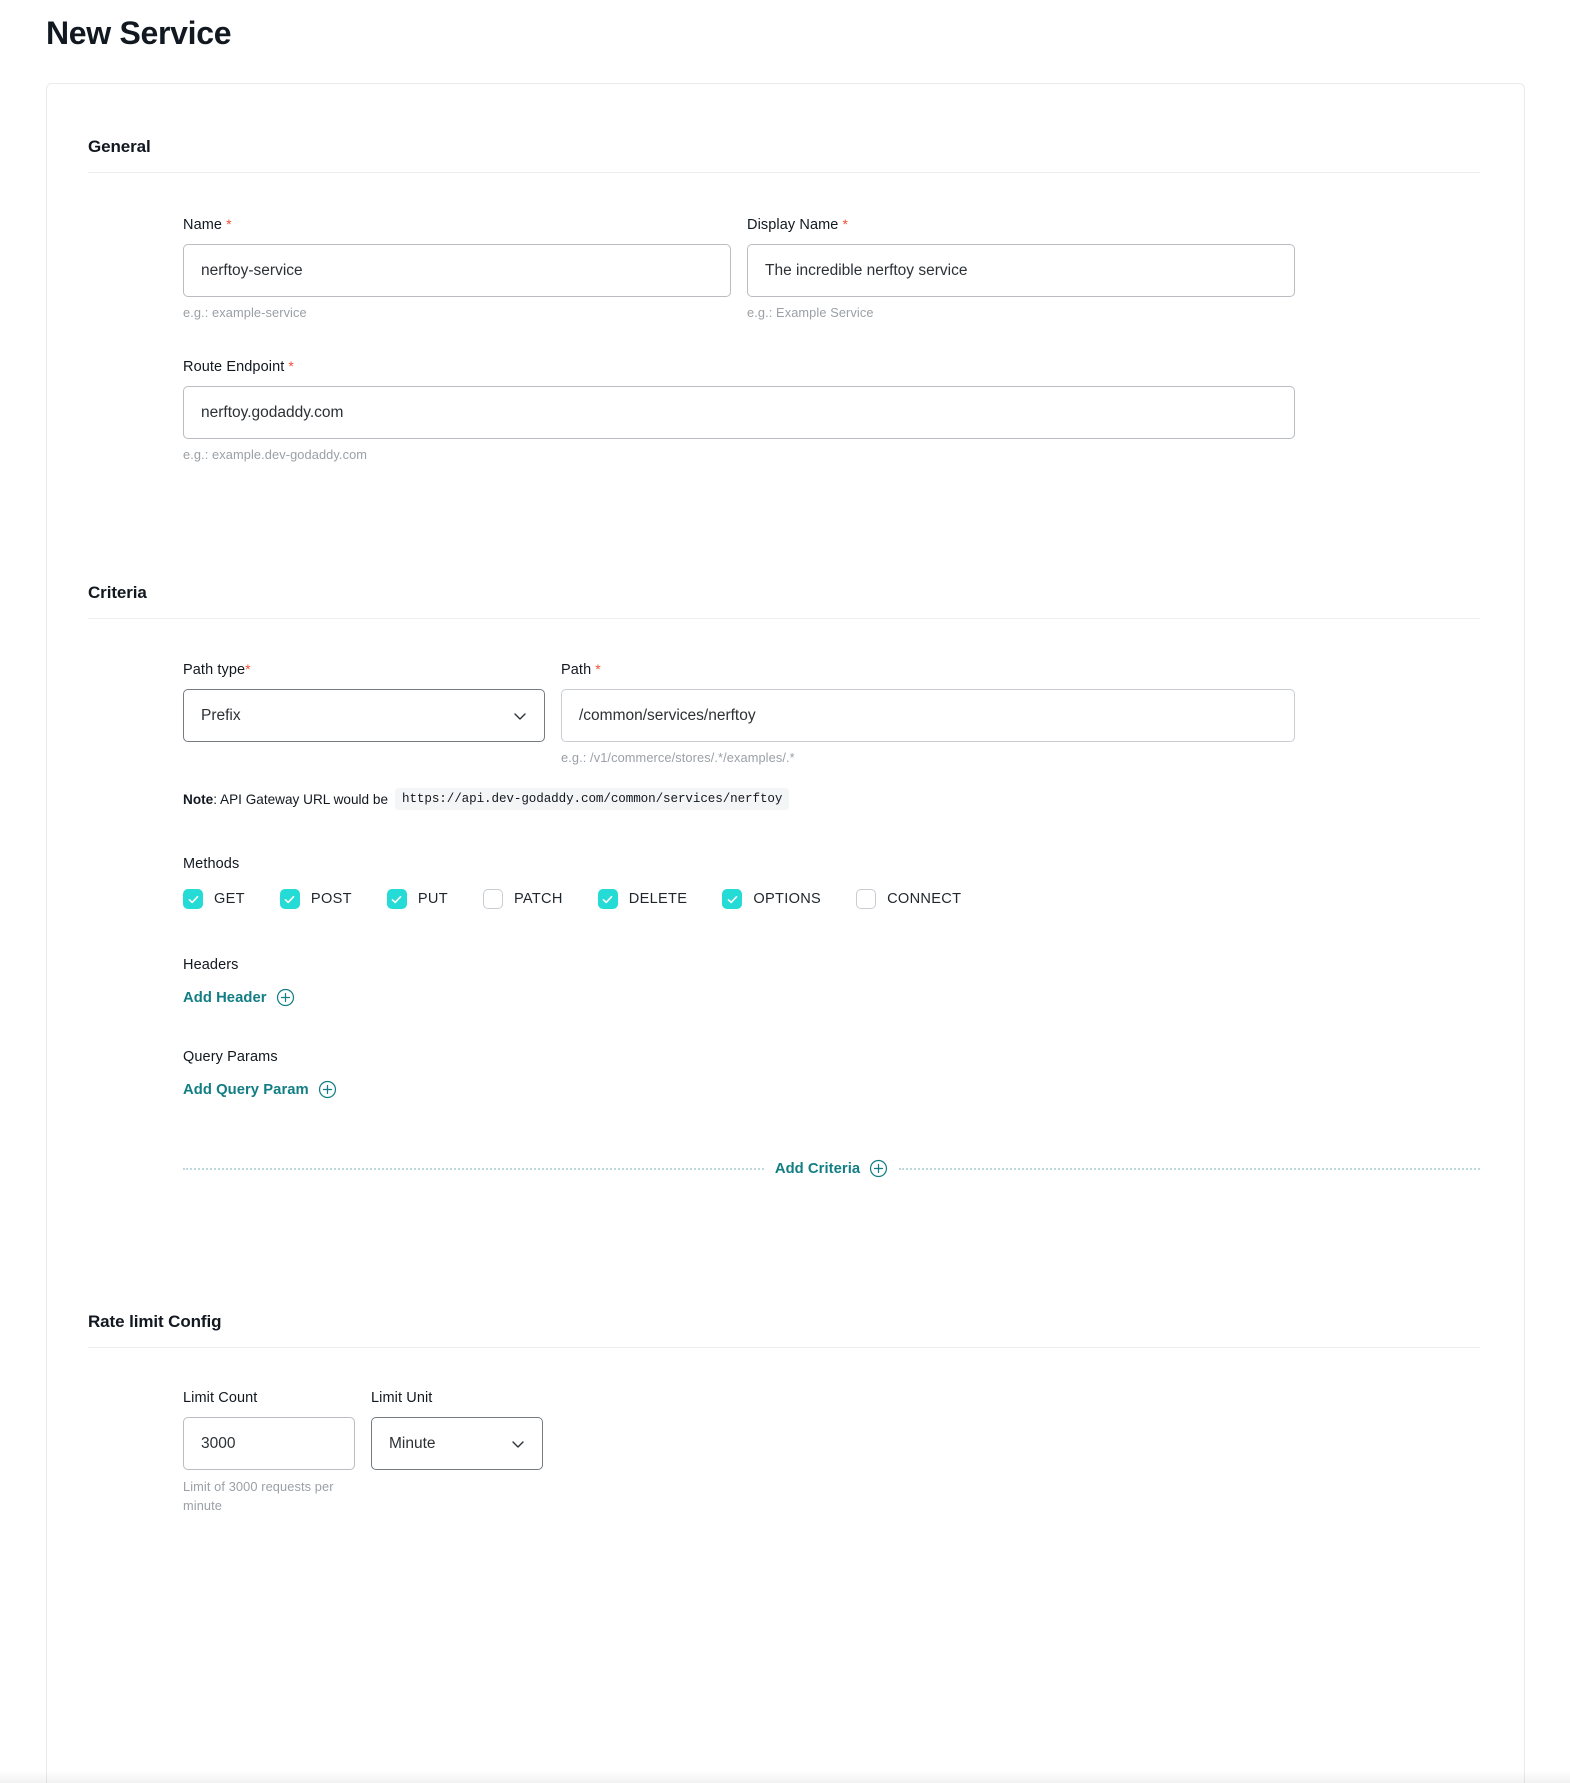  I want to click on method-checkbox-delete: DELETE, so click(642, 899).